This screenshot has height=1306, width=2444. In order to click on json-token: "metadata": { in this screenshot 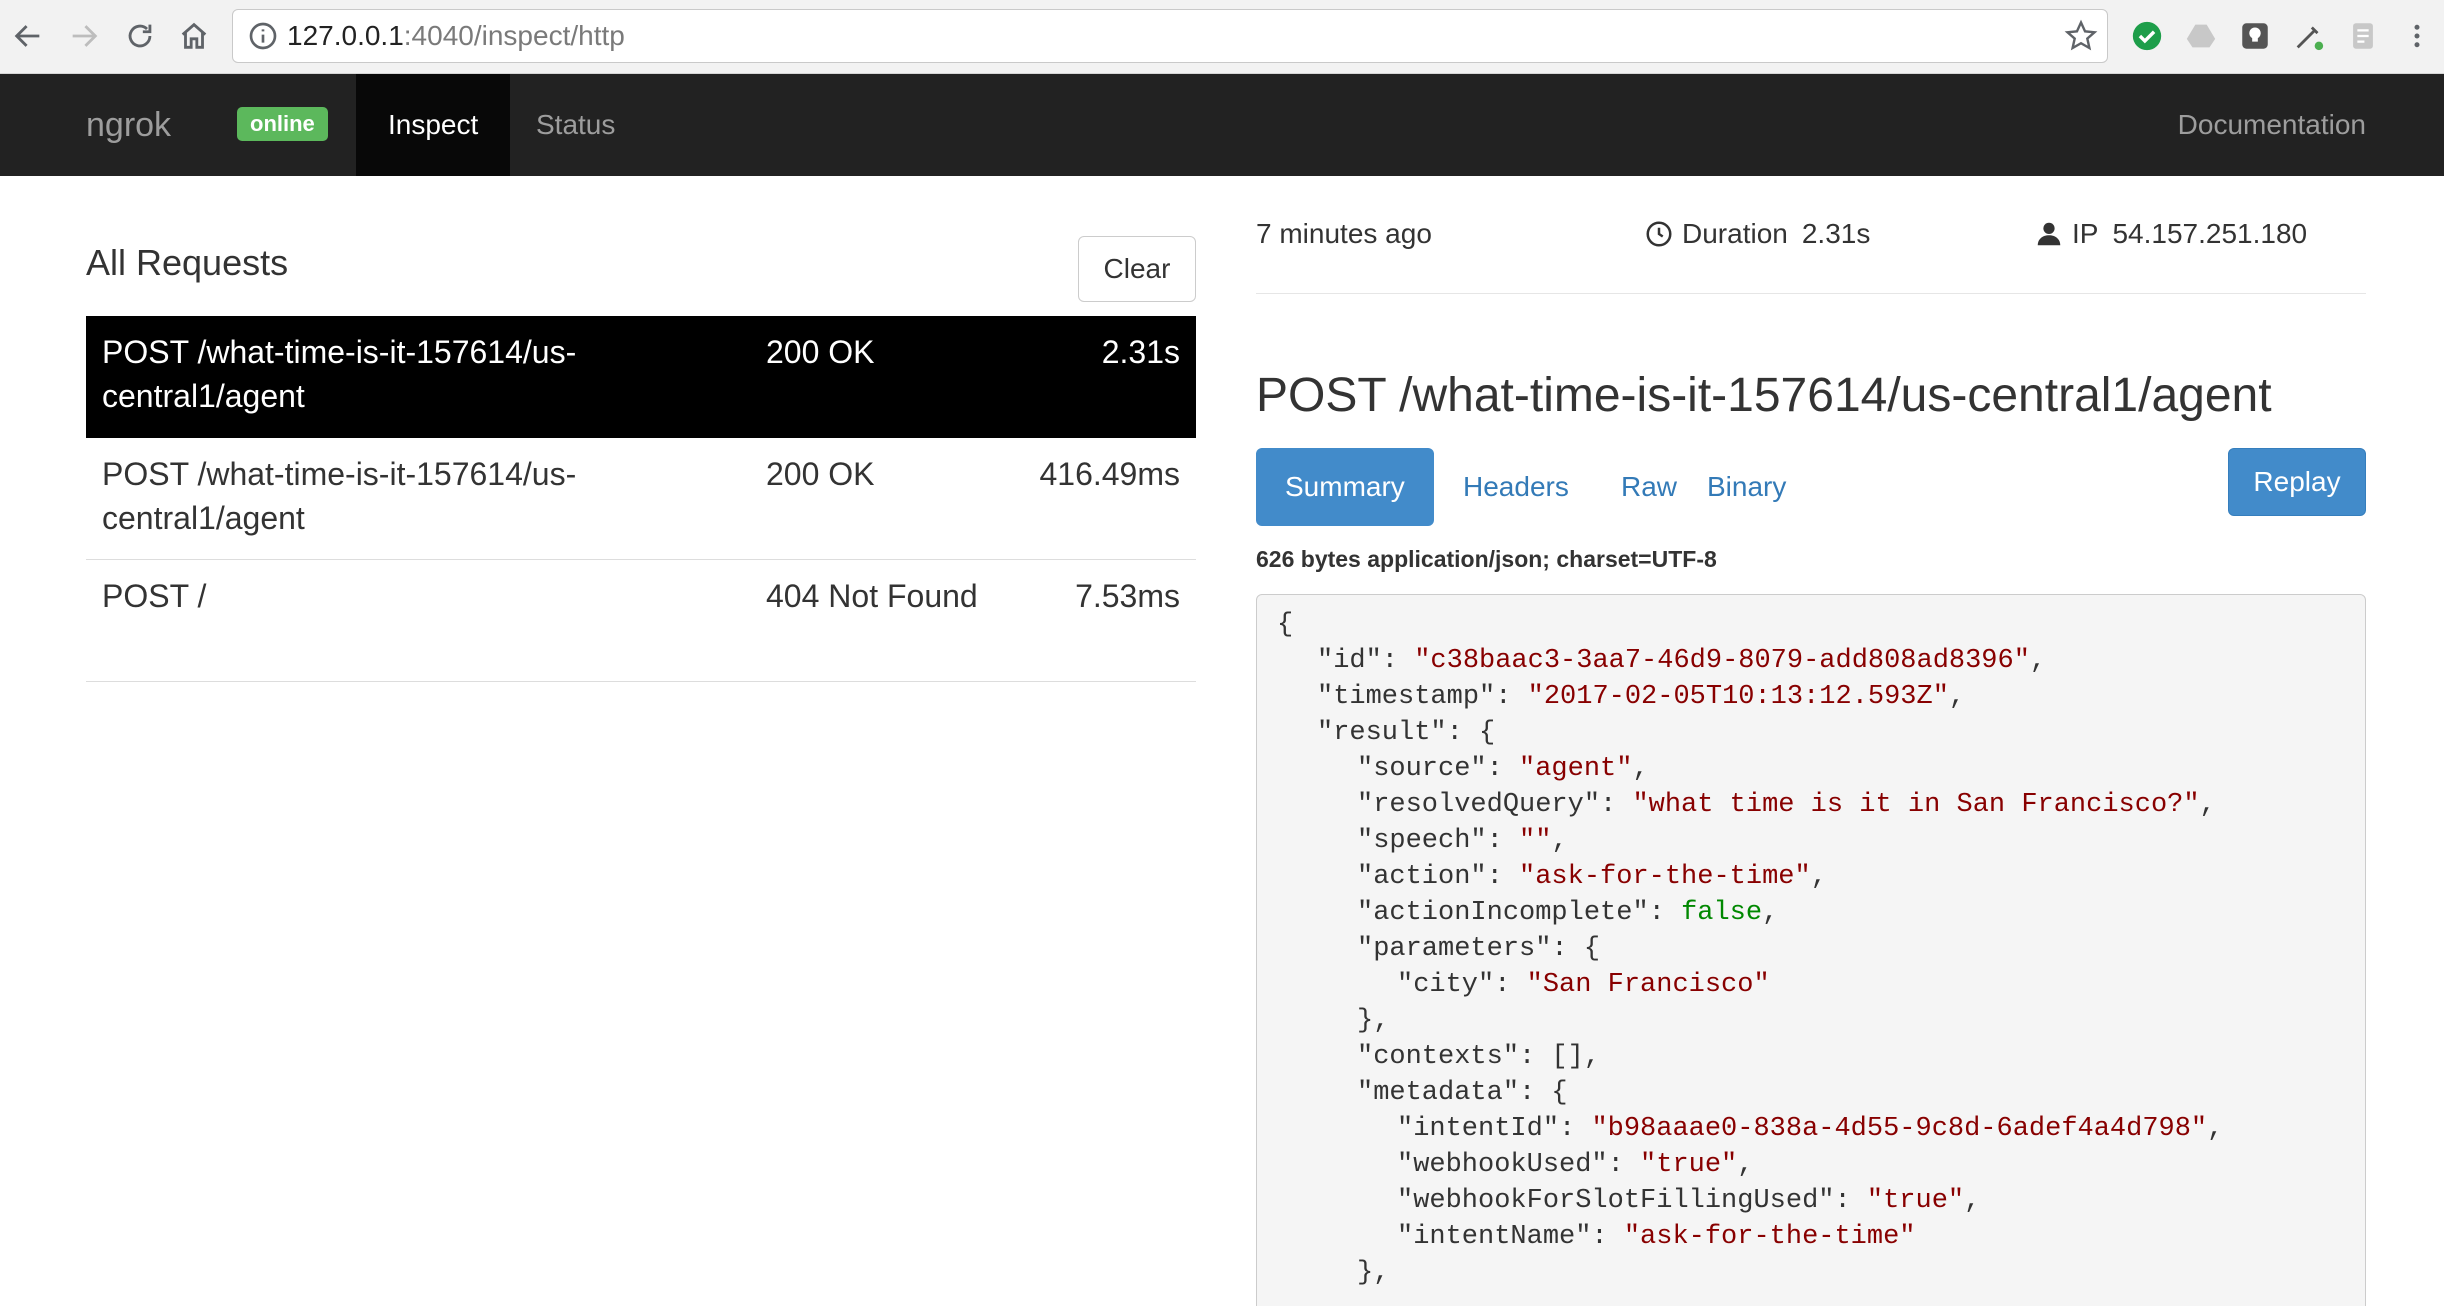, I will do `click(1462, 1093)`.